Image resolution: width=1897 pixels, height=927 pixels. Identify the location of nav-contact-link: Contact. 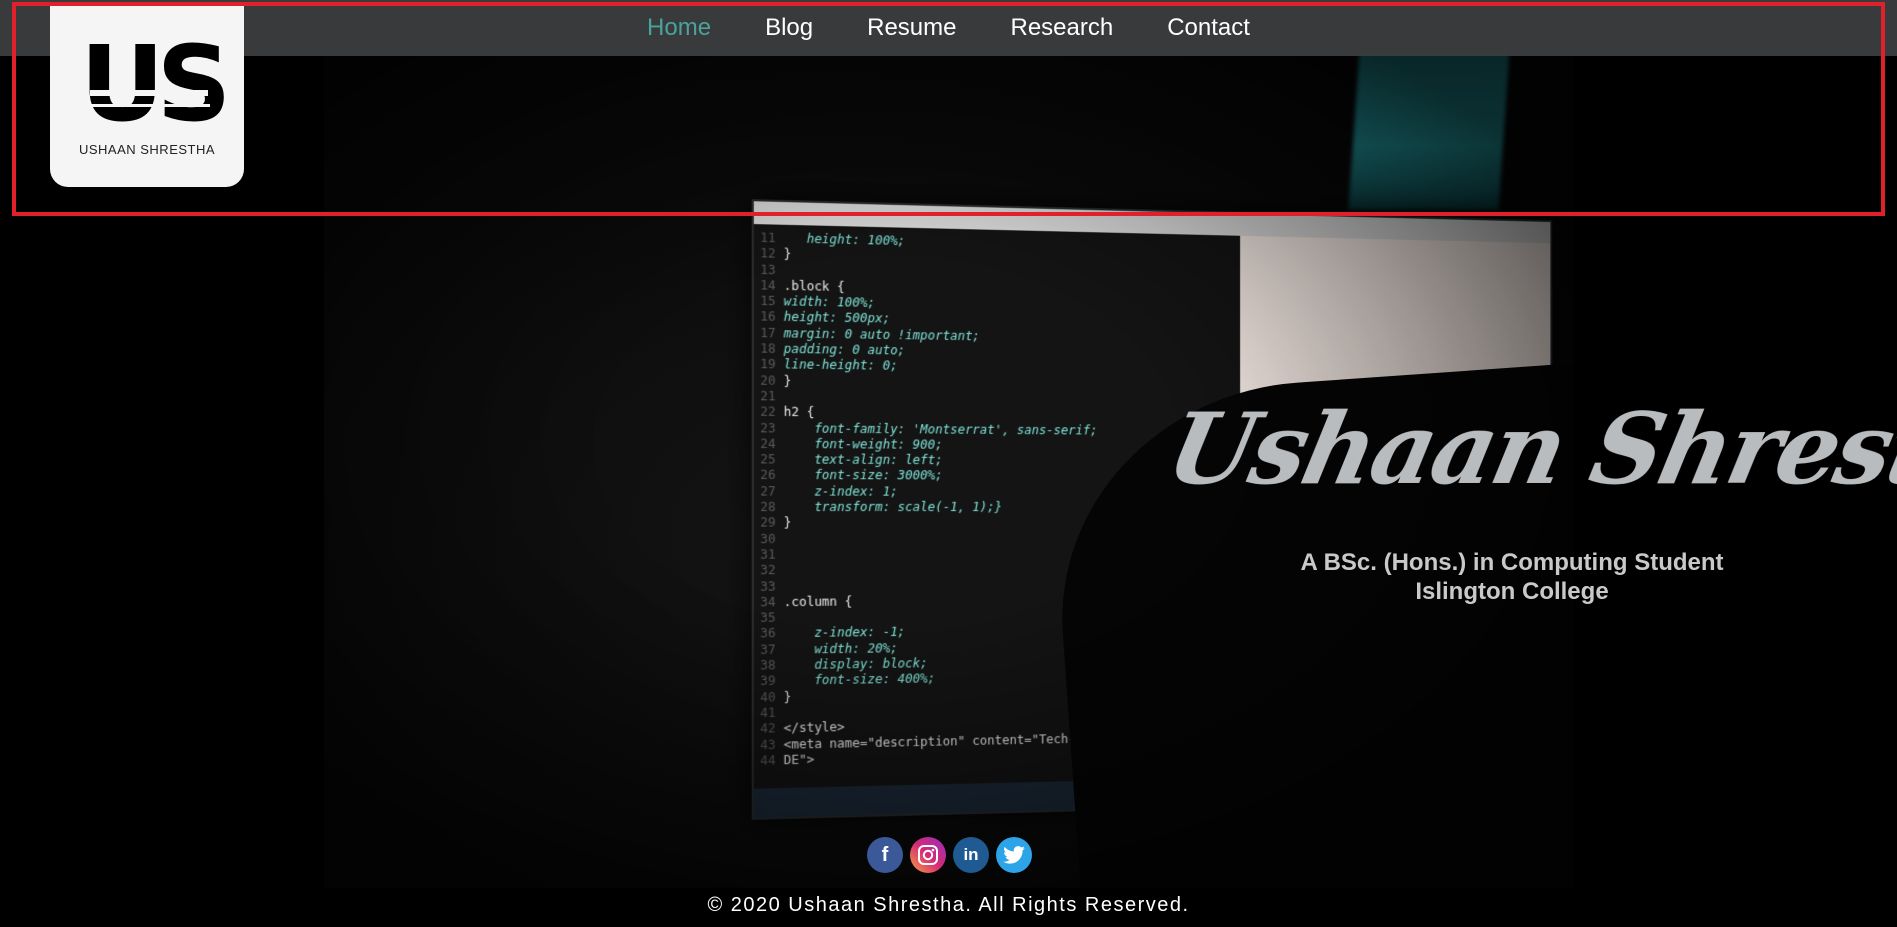
(1208, 28).